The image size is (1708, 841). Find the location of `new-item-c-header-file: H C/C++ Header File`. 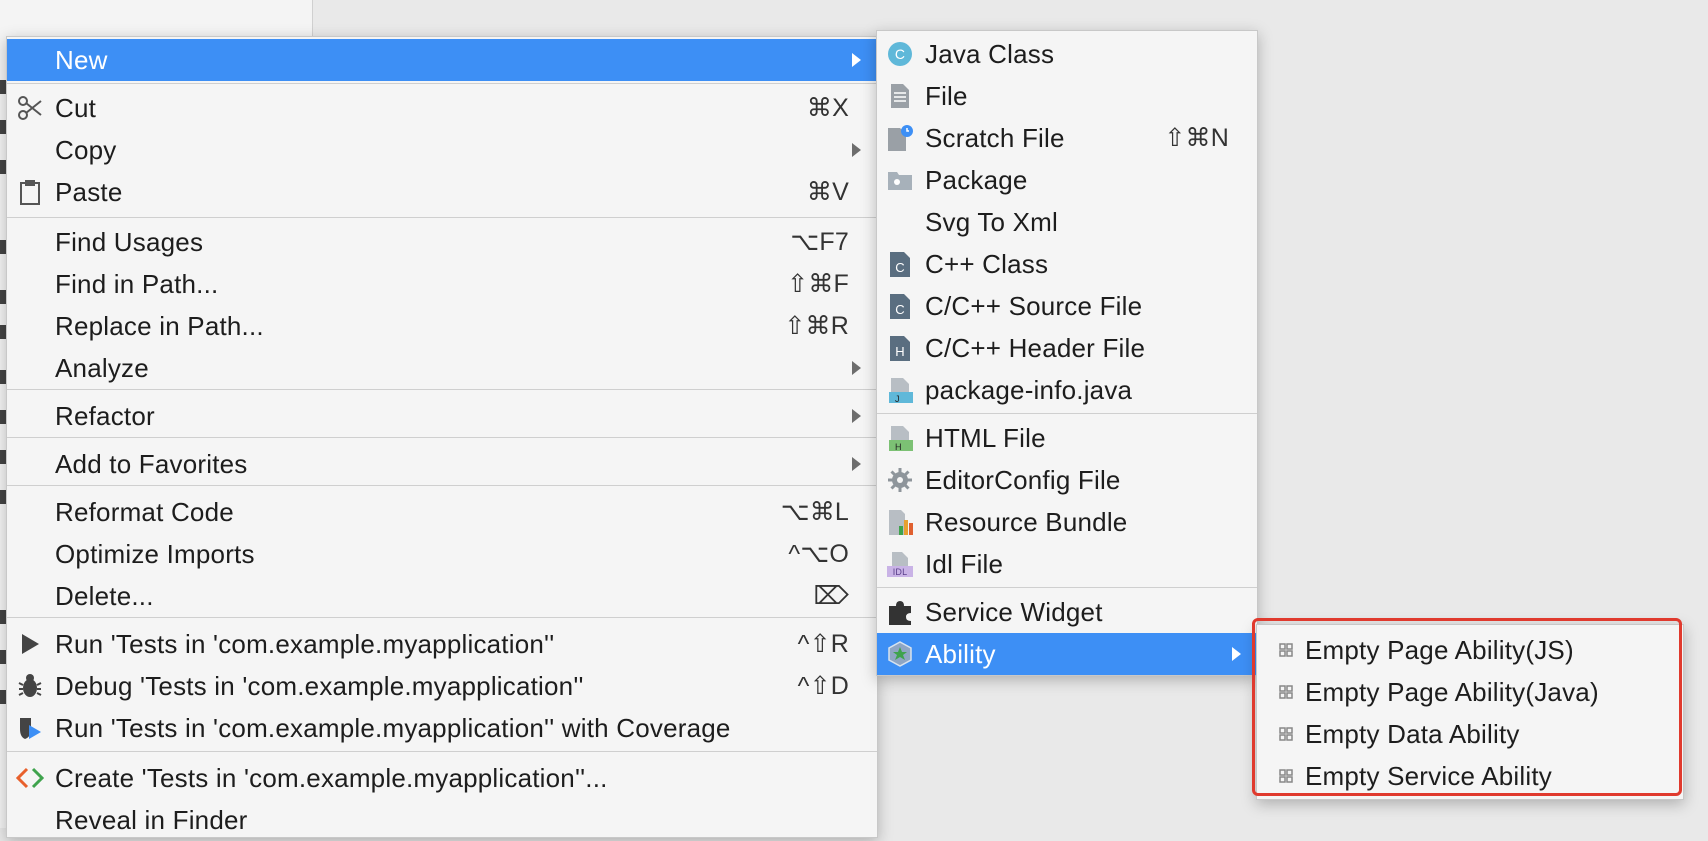

new-item-c-header-file: H C/C++ Header File is located at coordinates (1067, 348).